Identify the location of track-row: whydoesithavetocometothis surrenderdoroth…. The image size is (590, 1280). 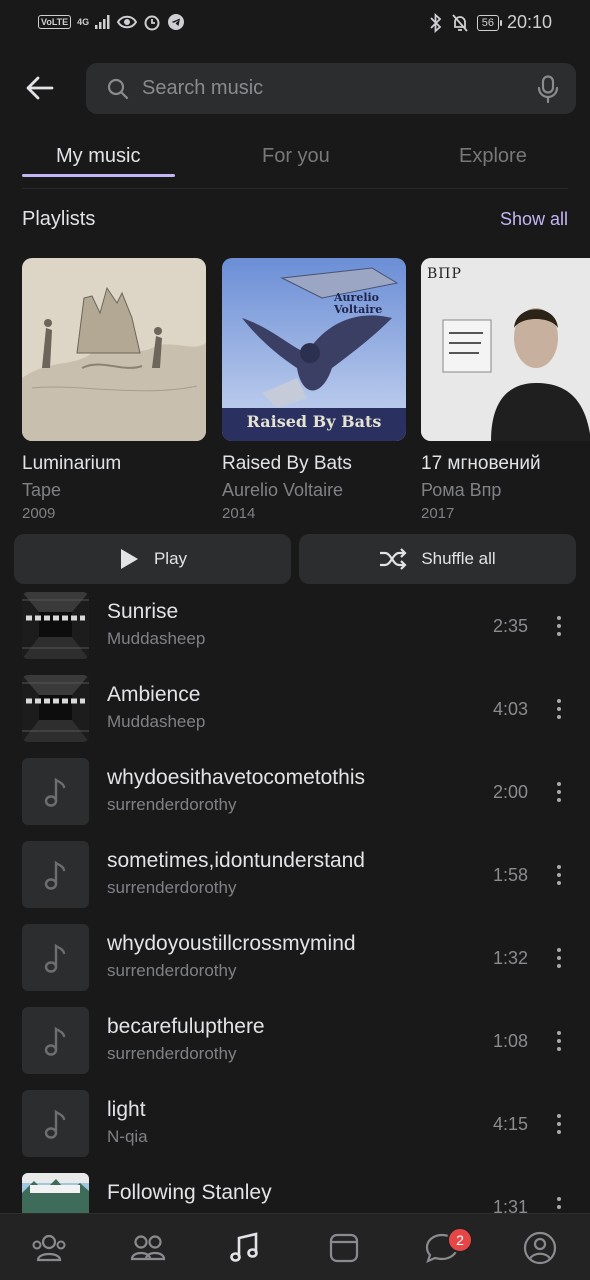
(295, 793).